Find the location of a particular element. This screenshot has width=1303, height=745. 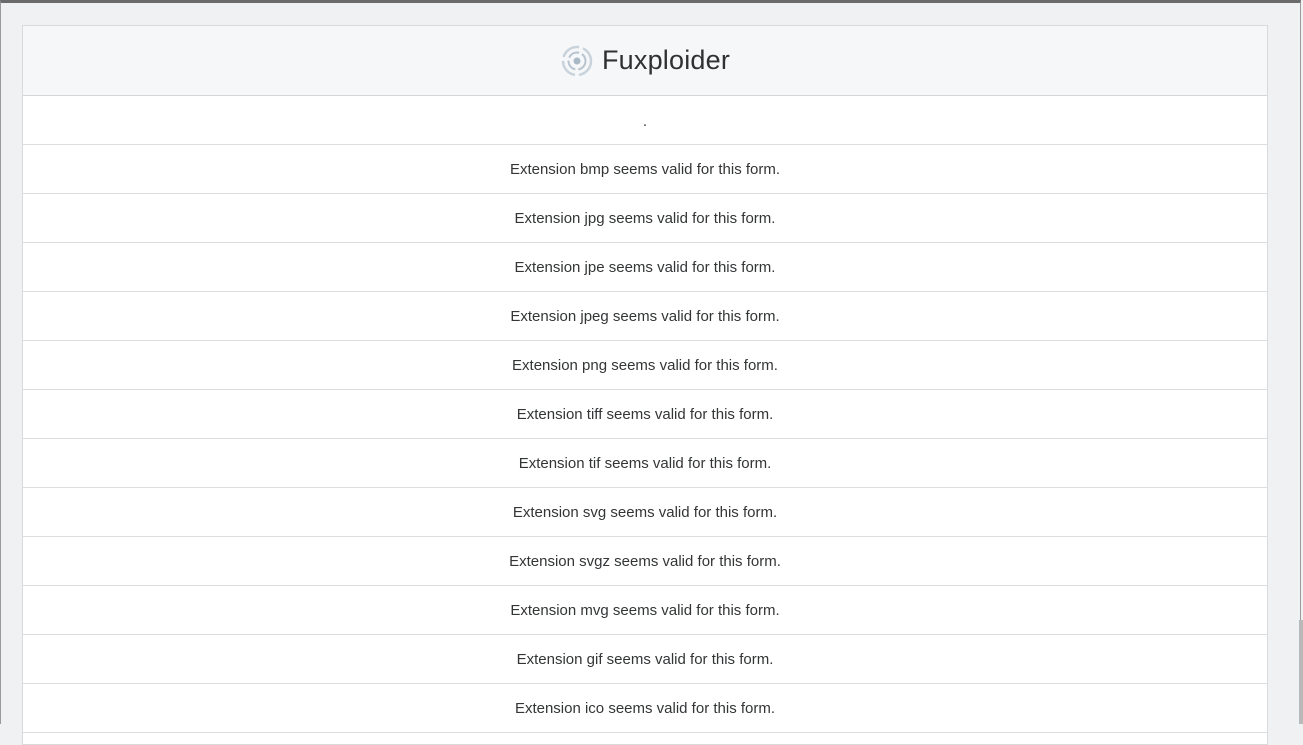

list-item: Extension jpg seems valid for this form. is located at coordinates (645, 218).